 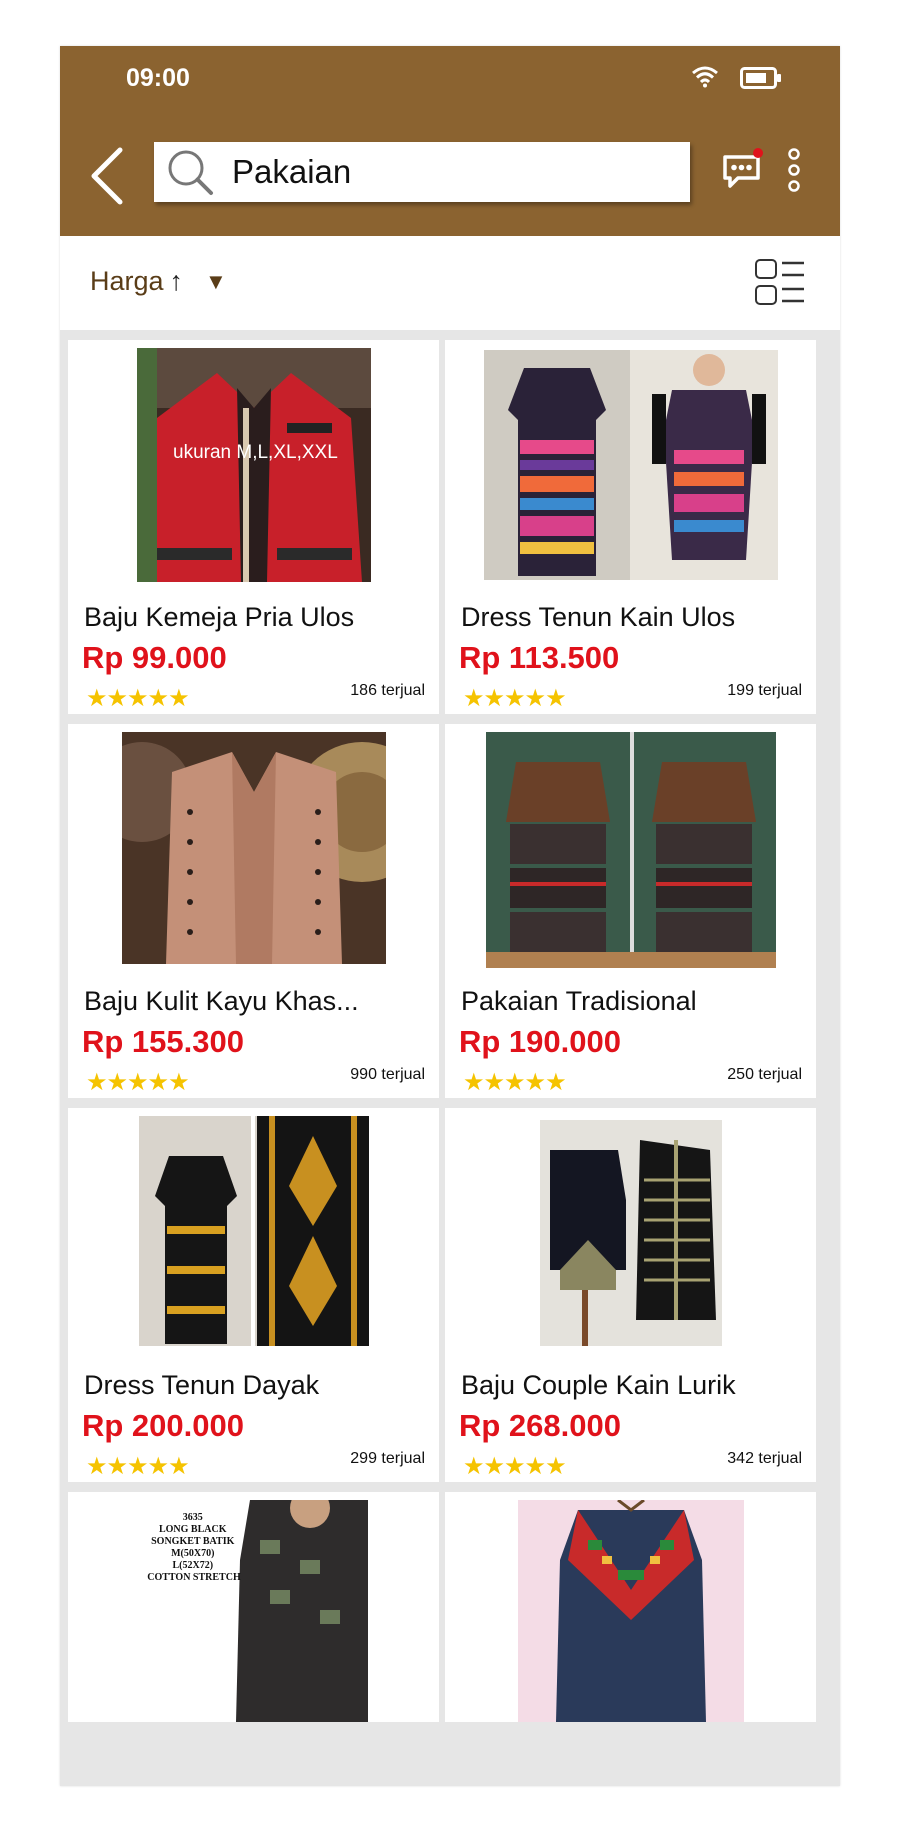 I want to click on sort-arrow-up-icon: ↑, so click(x=176, y=281).